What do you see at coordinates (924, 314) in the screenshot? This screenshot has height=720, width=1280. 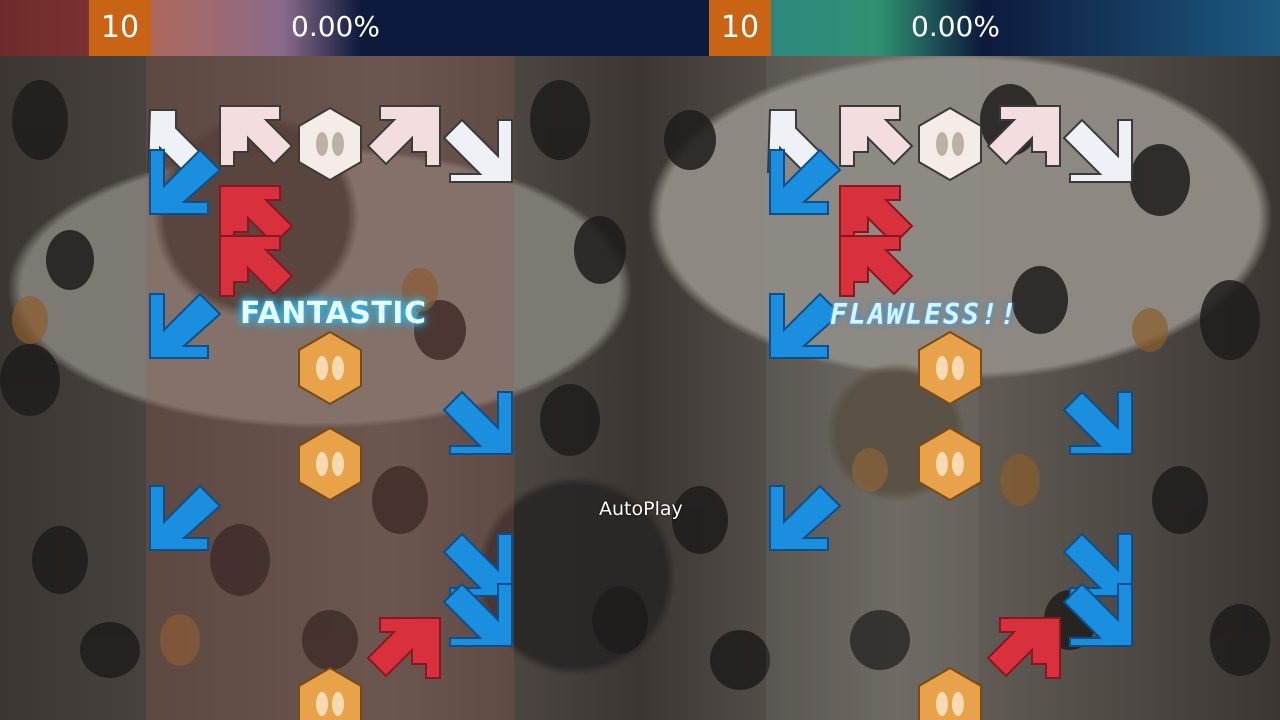 I see `p2-judgment-text: FLAWLESS!!` at bounding box center [924, 314].